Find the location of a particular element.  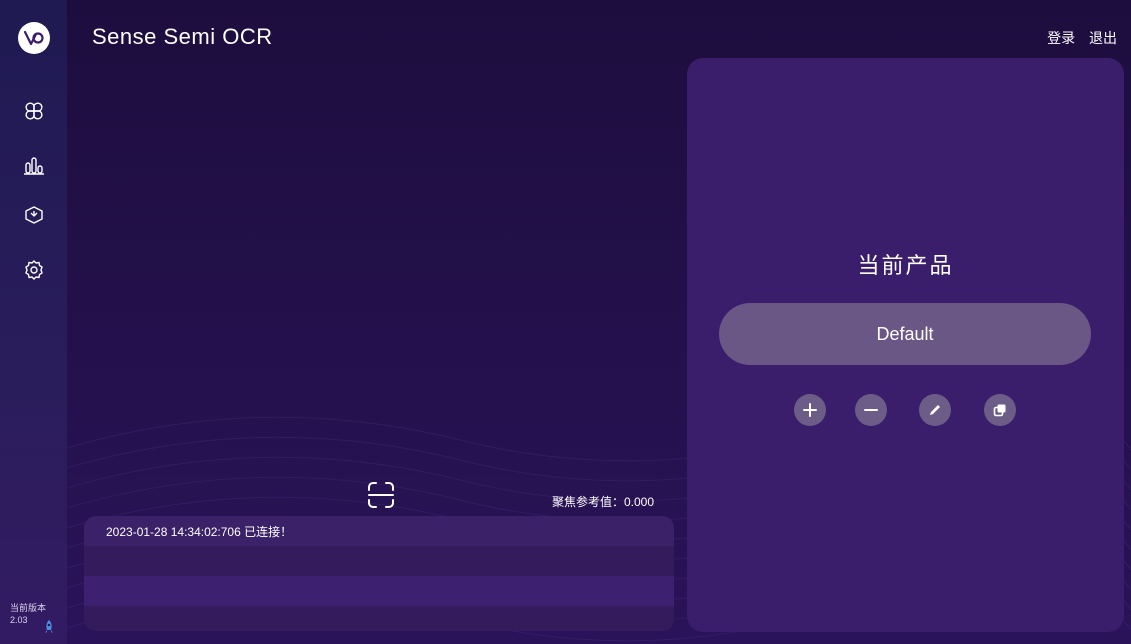

gear-icon is located at coordinates (34, 270).